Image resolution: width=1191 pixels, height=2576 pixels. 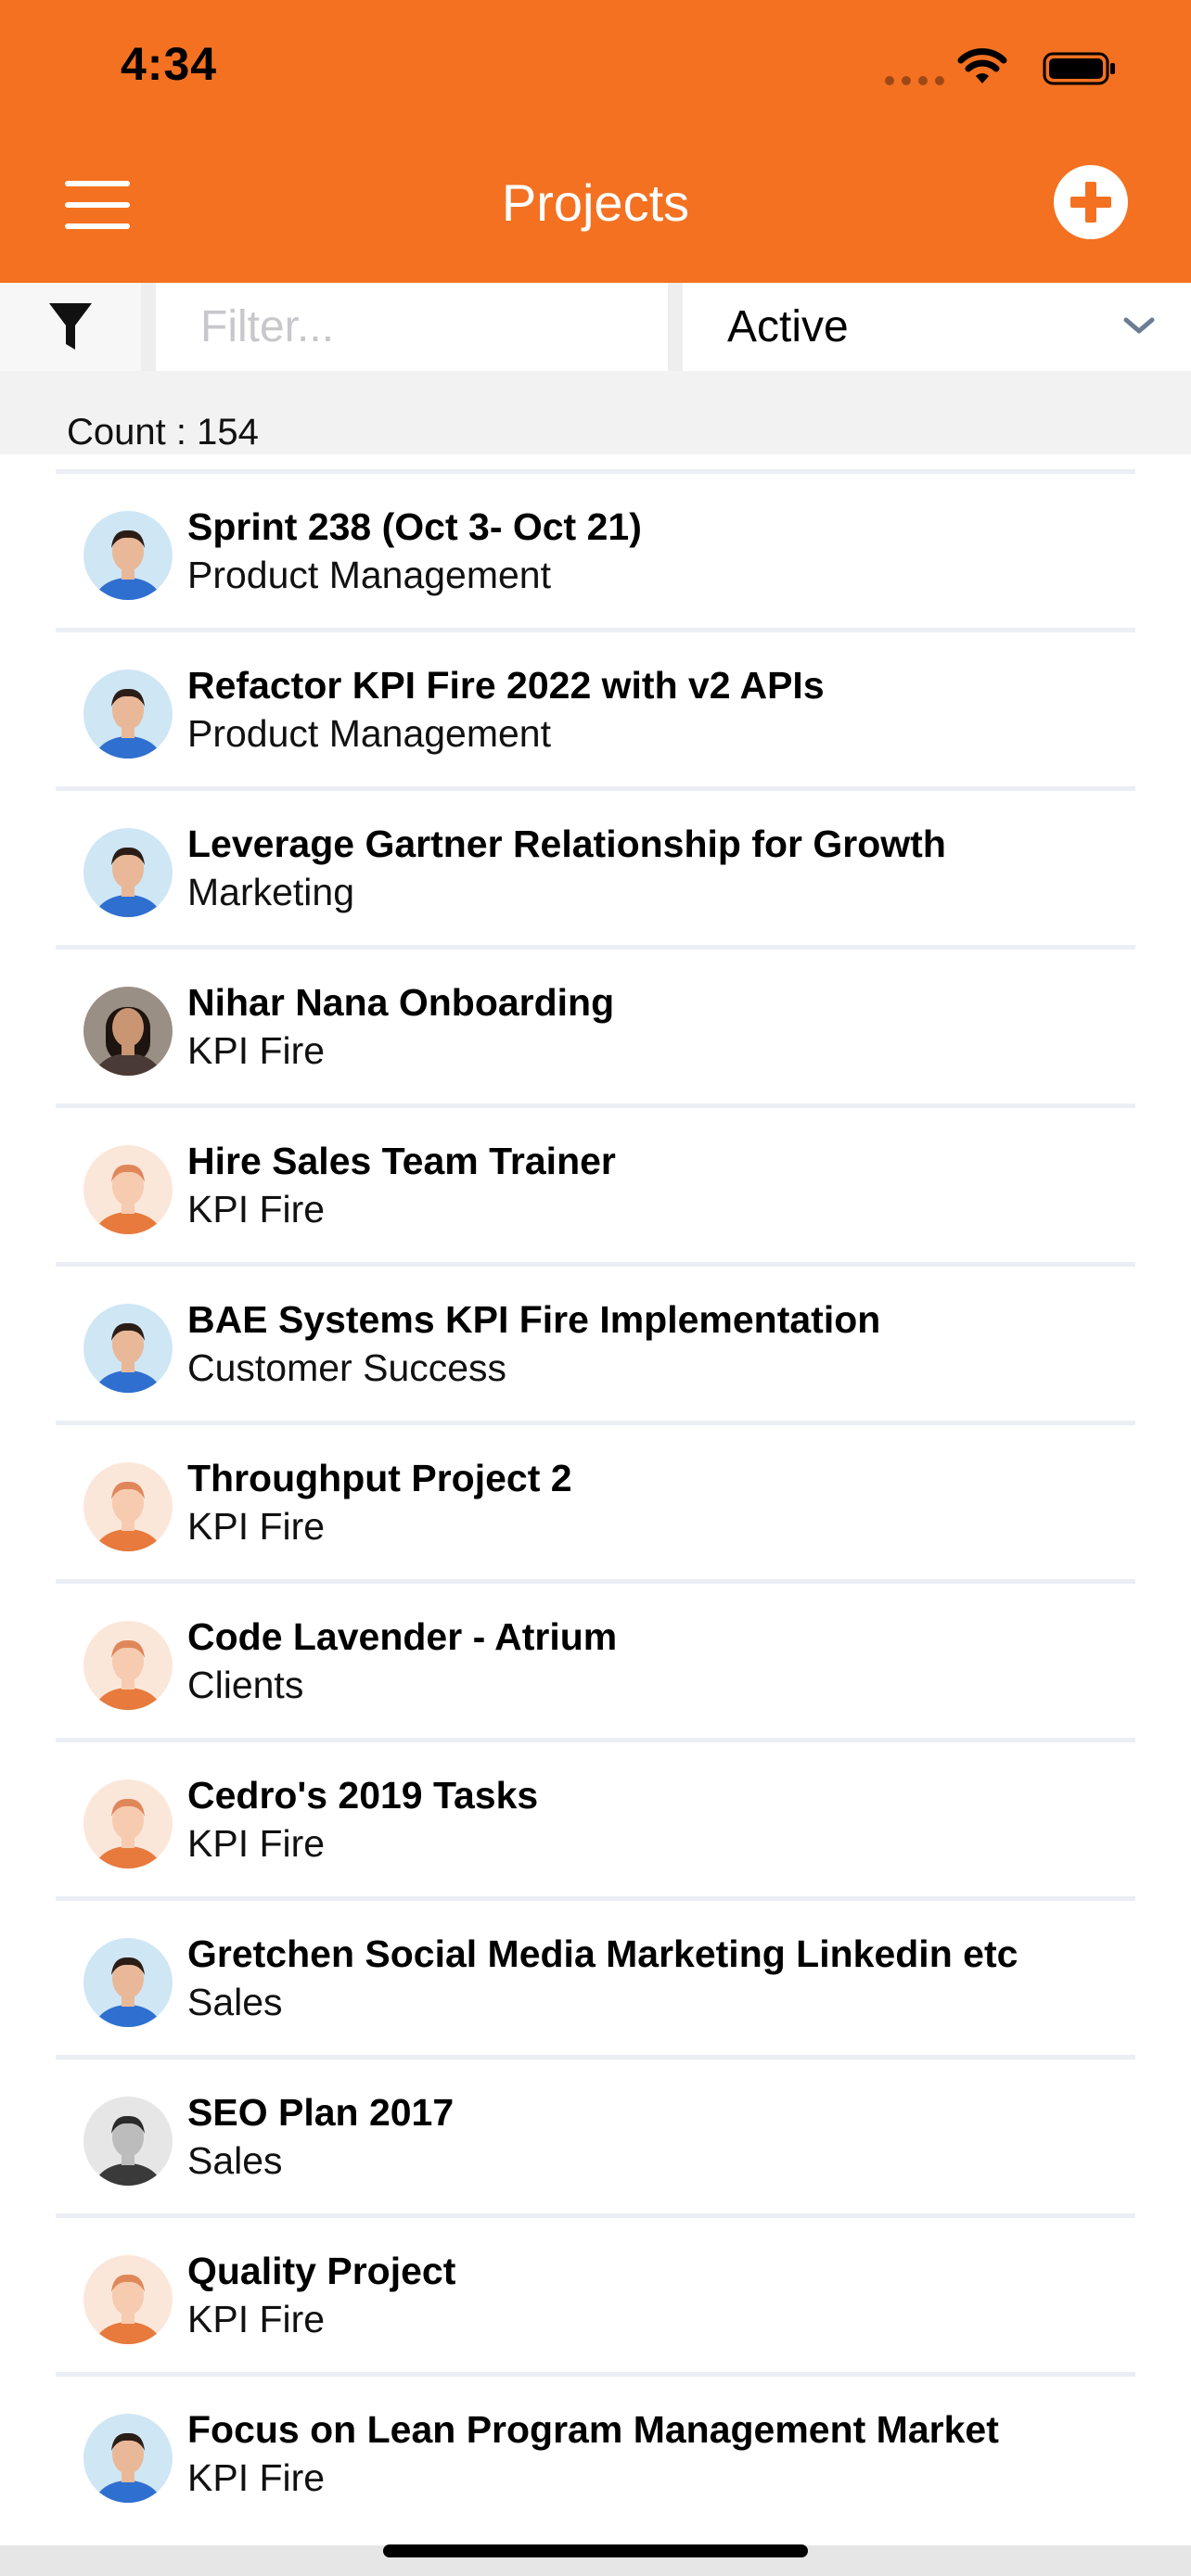 I want to click on project-title: BAE Systems KPI Fire Implementation, so click(x=534, y=1319).